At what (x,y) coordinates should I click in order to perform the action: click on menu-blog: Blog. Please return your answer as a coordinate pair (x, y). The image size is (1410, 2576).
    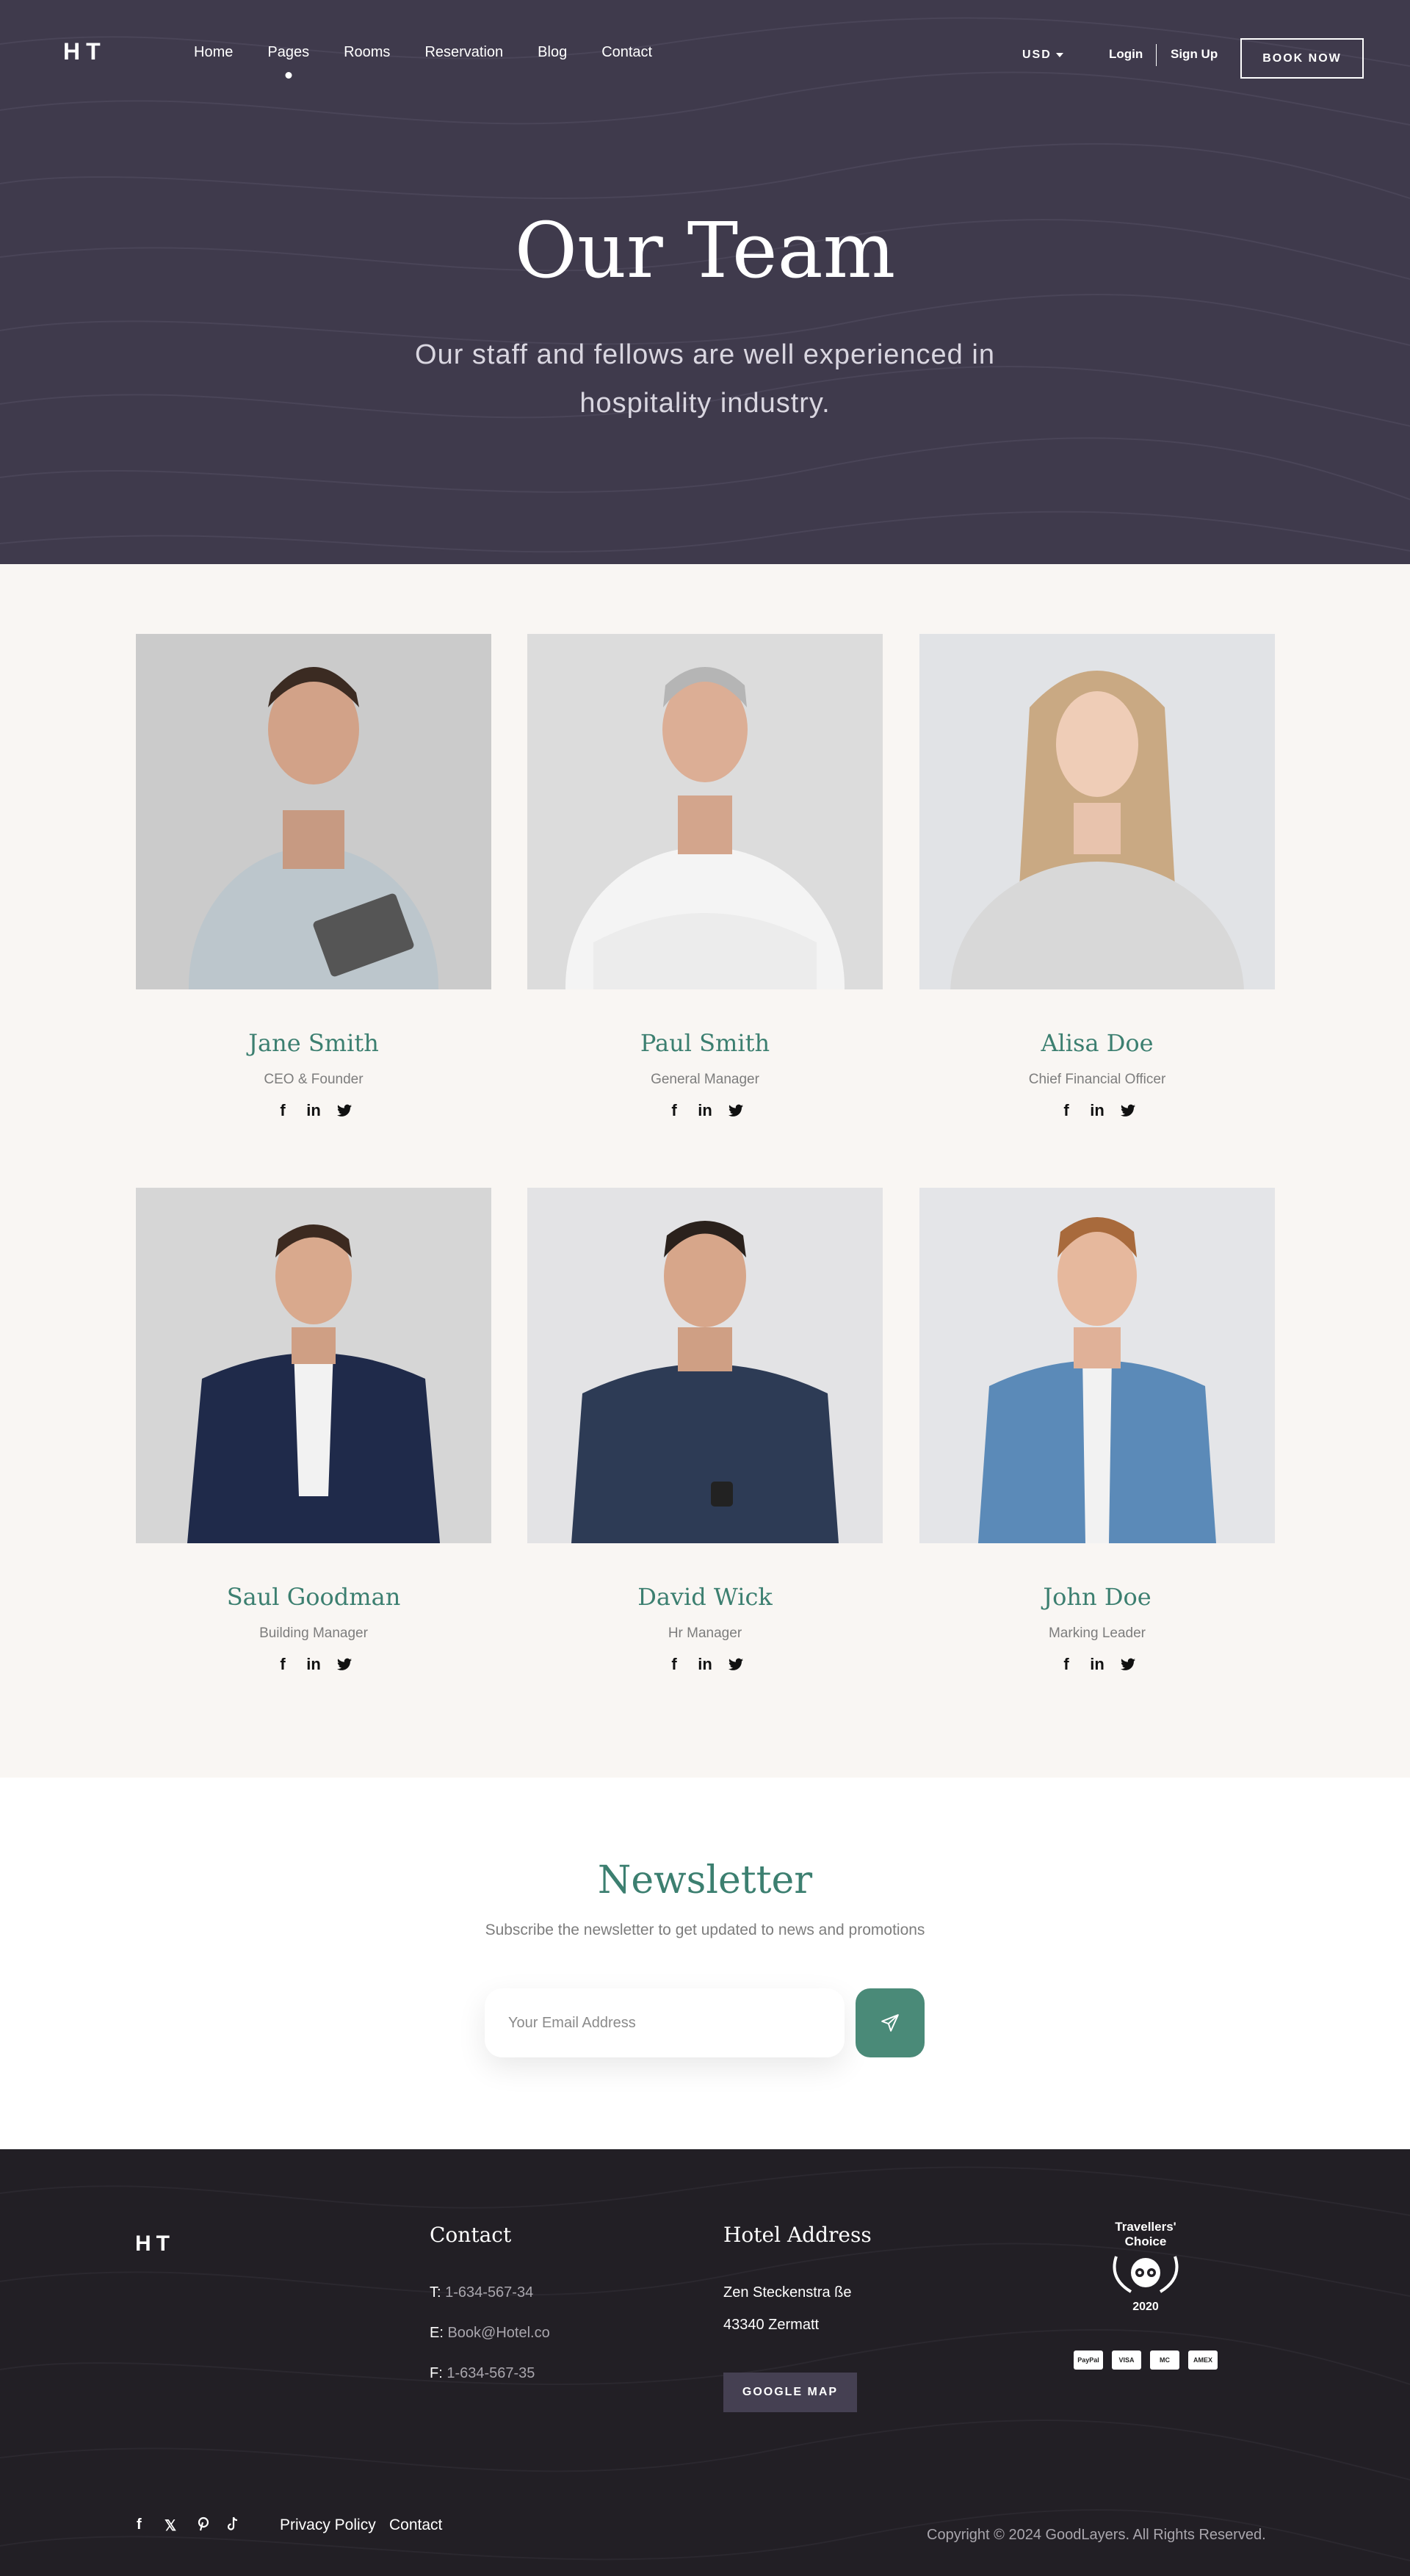
    Looking at the image, I should click on (552, 52).